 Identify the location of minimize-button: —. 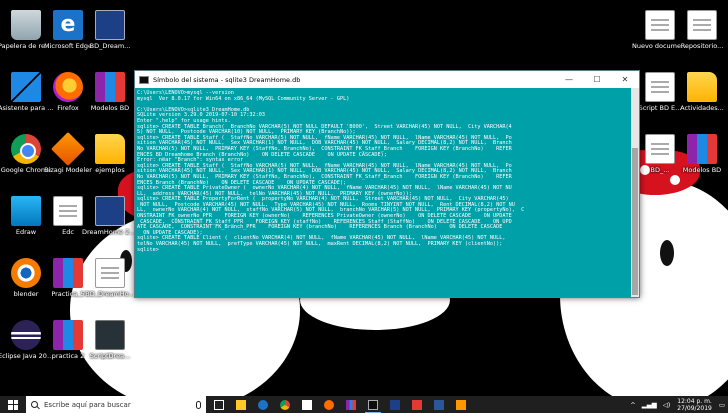
(569, 79).